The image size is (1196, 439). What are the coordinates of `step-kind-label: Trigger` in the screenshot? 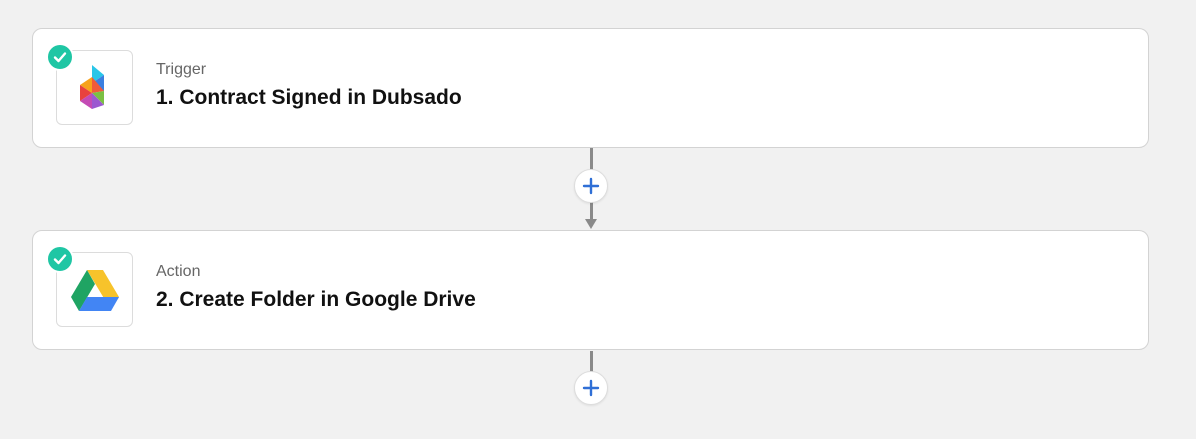 It's located at (181, 69).